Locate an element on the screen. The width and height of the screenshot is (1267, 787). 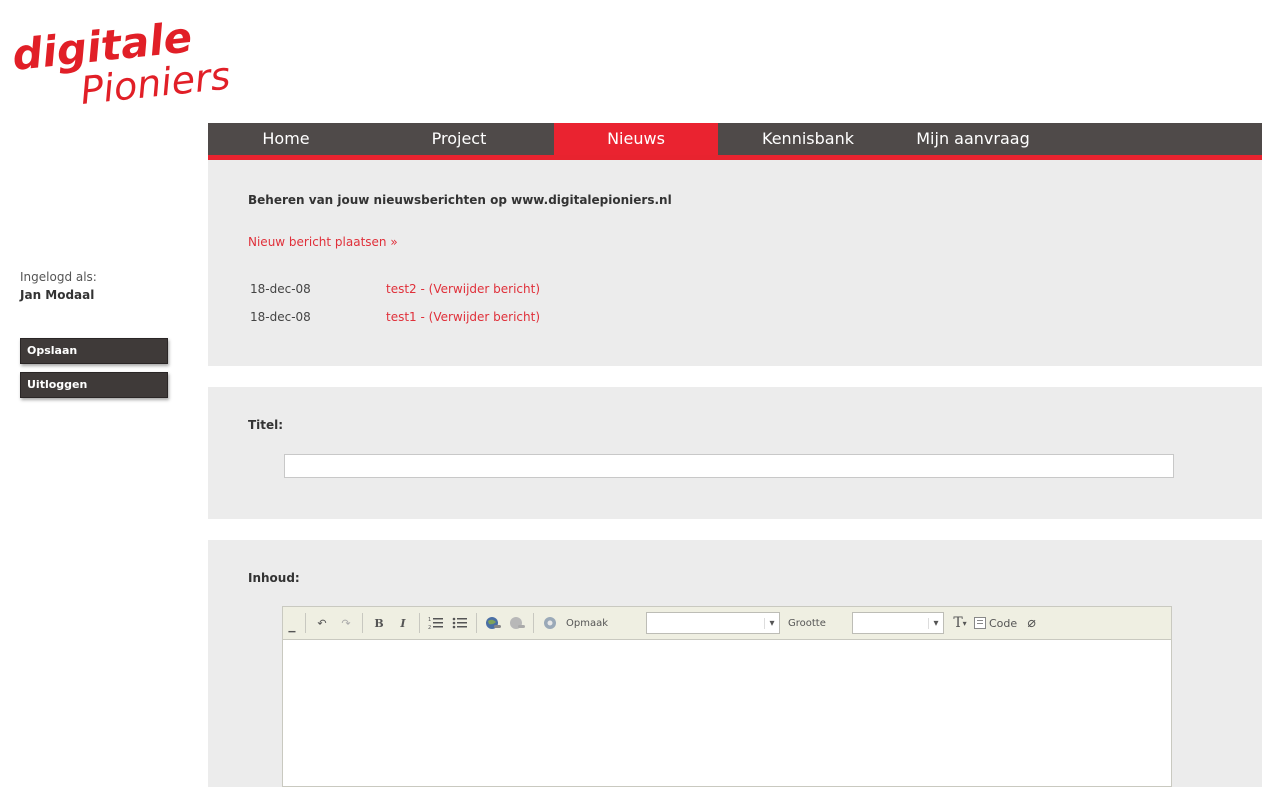
unordered-list-icon is located at coordinates (460, 623).